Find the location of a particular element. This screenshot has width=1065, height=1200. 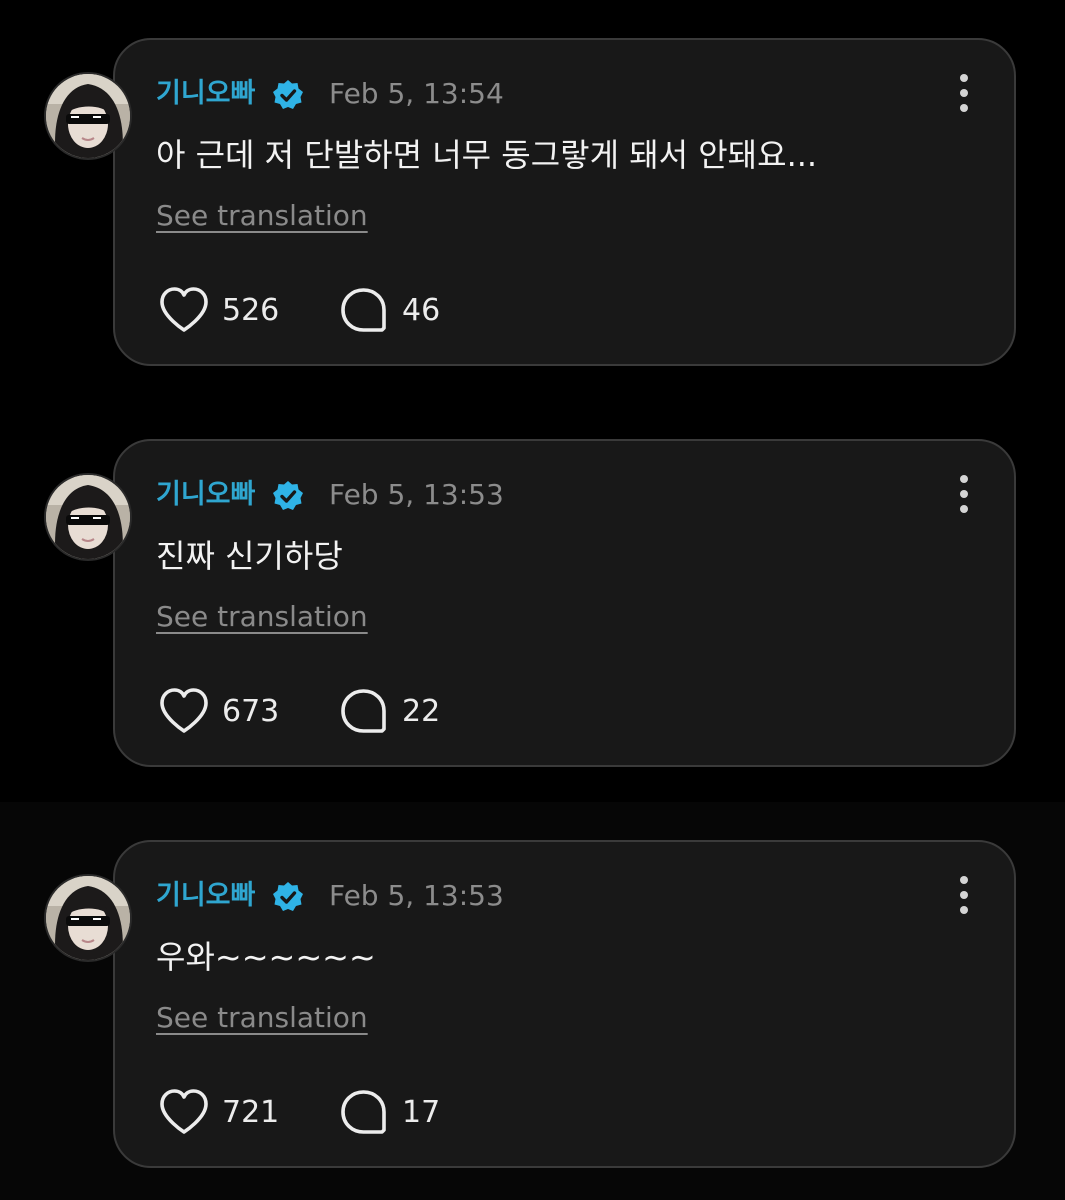

comment-text: 우와~~~~~~ is located at coordinates (266, 957).